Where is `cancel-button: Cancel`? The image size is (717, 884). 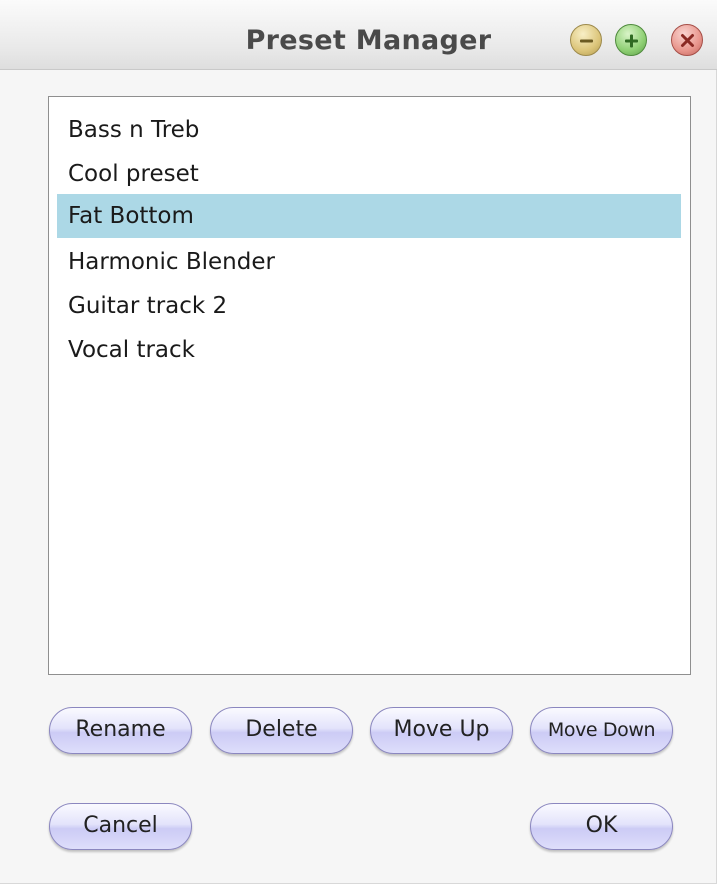
cancel-button: Cancel is located at coordinates (120, 826).